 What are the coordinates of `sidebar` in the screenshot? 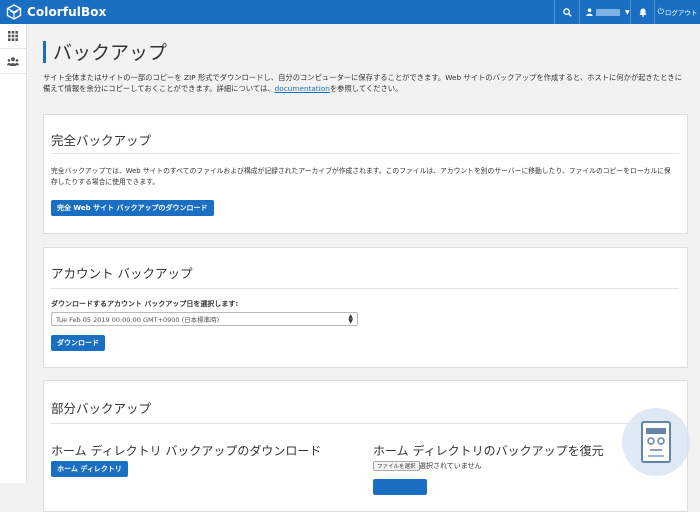 It's located at (13, 253).